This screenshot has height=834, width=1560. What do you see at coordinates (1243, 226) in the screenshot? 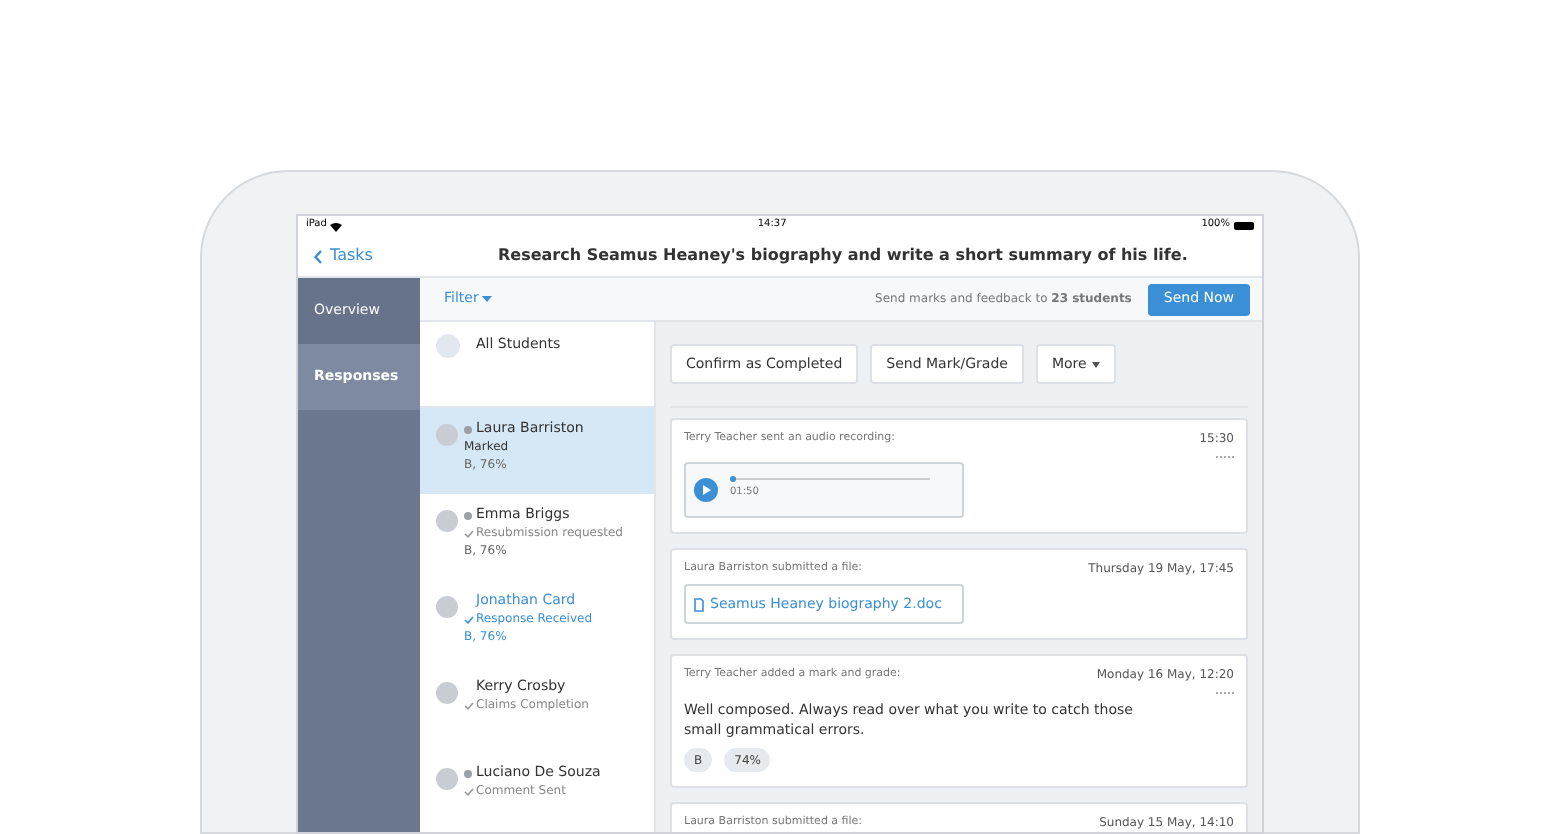
I see `battery-icon` at bounding box center [1243, 226].